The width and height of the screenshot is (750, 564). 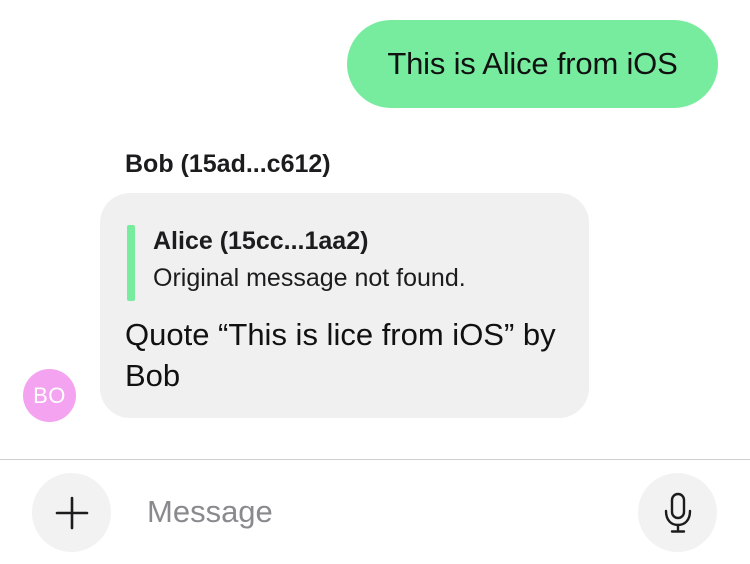 What do you see at coordinates (261, 241) in the screenshot?
I see `quote-author: Alice (15cc...1aa2)` at bounding box center [261, 241].